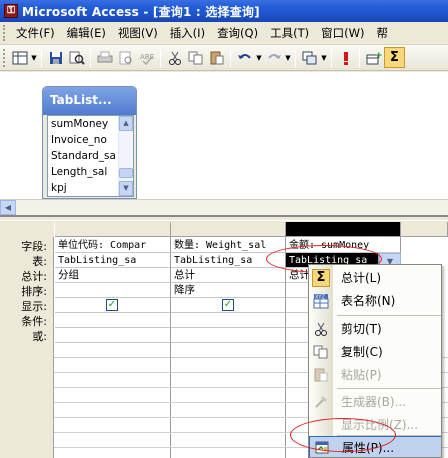  I want to click on redo-icon, so click(273, 57).